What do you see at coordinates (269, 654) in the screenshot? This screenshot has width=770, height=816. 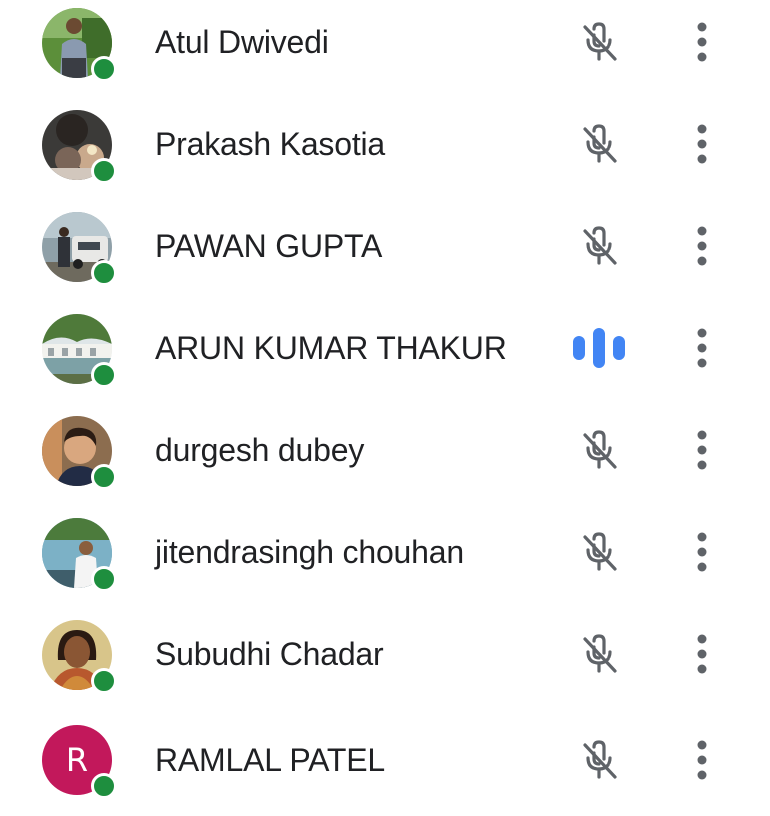 I see `participant-name: Subudhi Chadar` at bounding box center [269, 654].